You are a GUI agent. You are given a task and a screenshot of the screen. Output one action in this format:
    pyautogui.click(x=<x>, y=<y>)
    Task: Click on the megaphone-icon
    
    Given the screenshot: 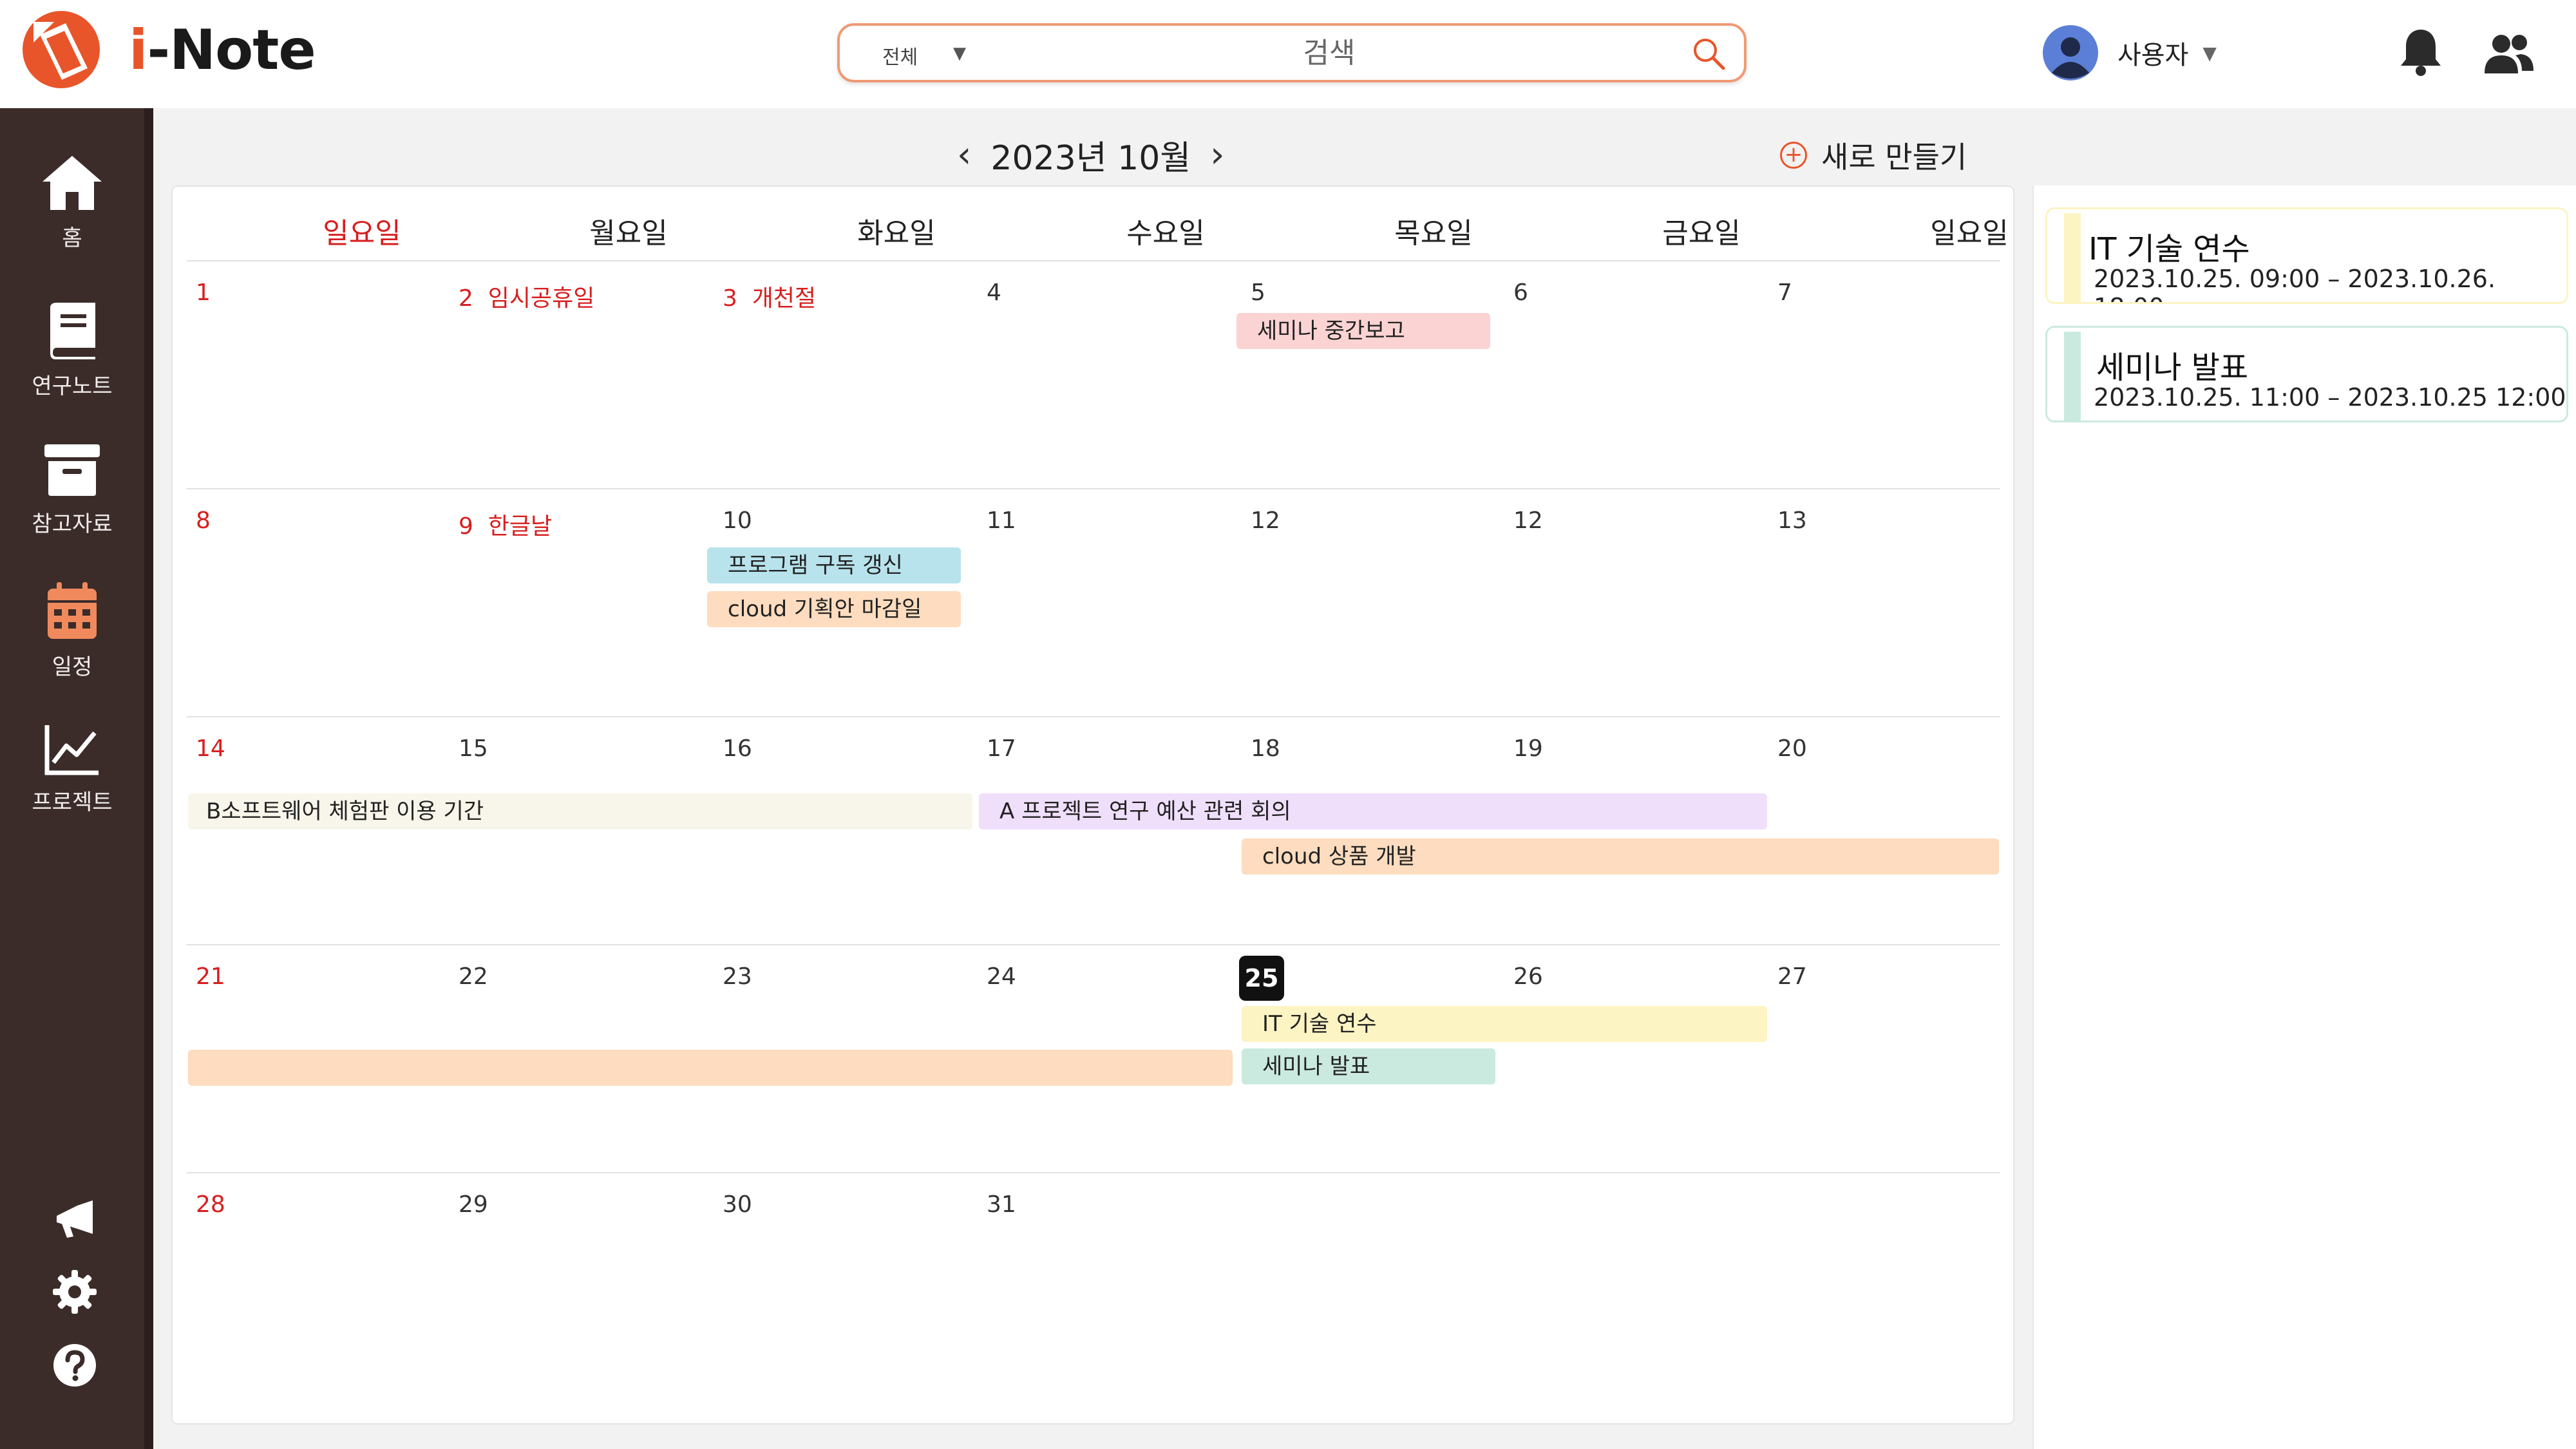 What is the action you would take?
    pyautogui.click(x=75, y=1220)
    